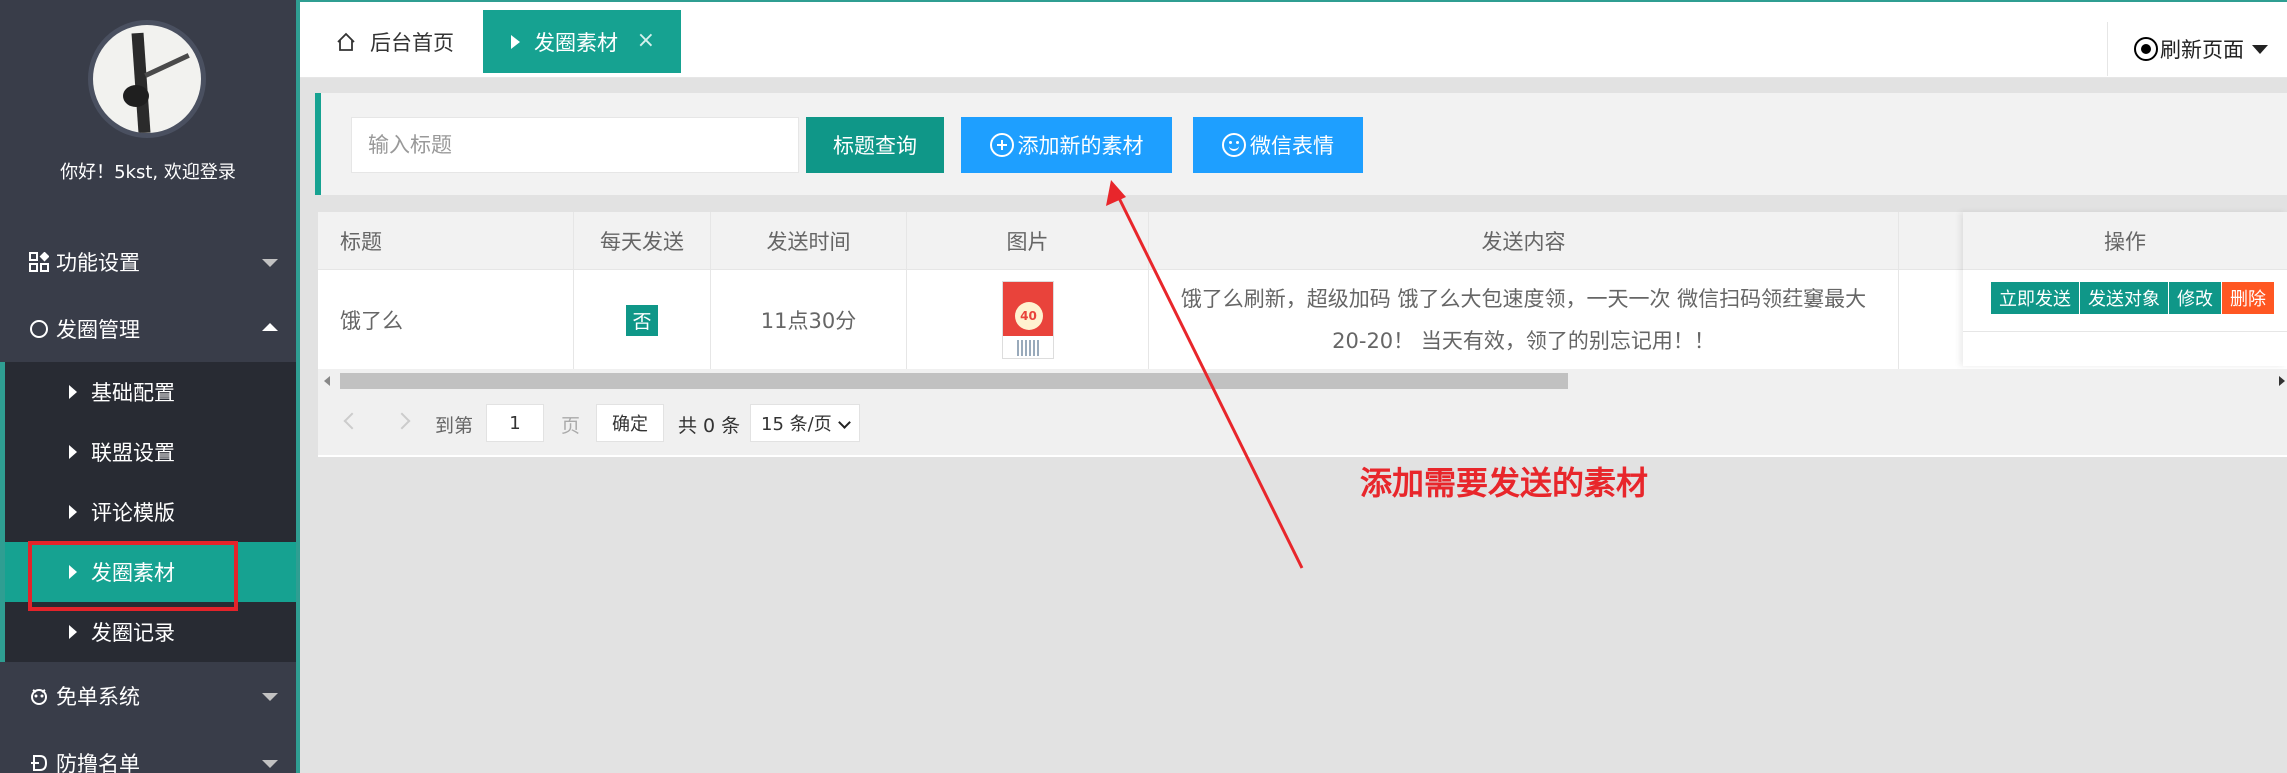 The width and height of the screenshot is (2287, 773). I want to click on sub-menu: 基础配置 联盟设置 评论模版 发圈素材 发圈记录, so click(148, 512).